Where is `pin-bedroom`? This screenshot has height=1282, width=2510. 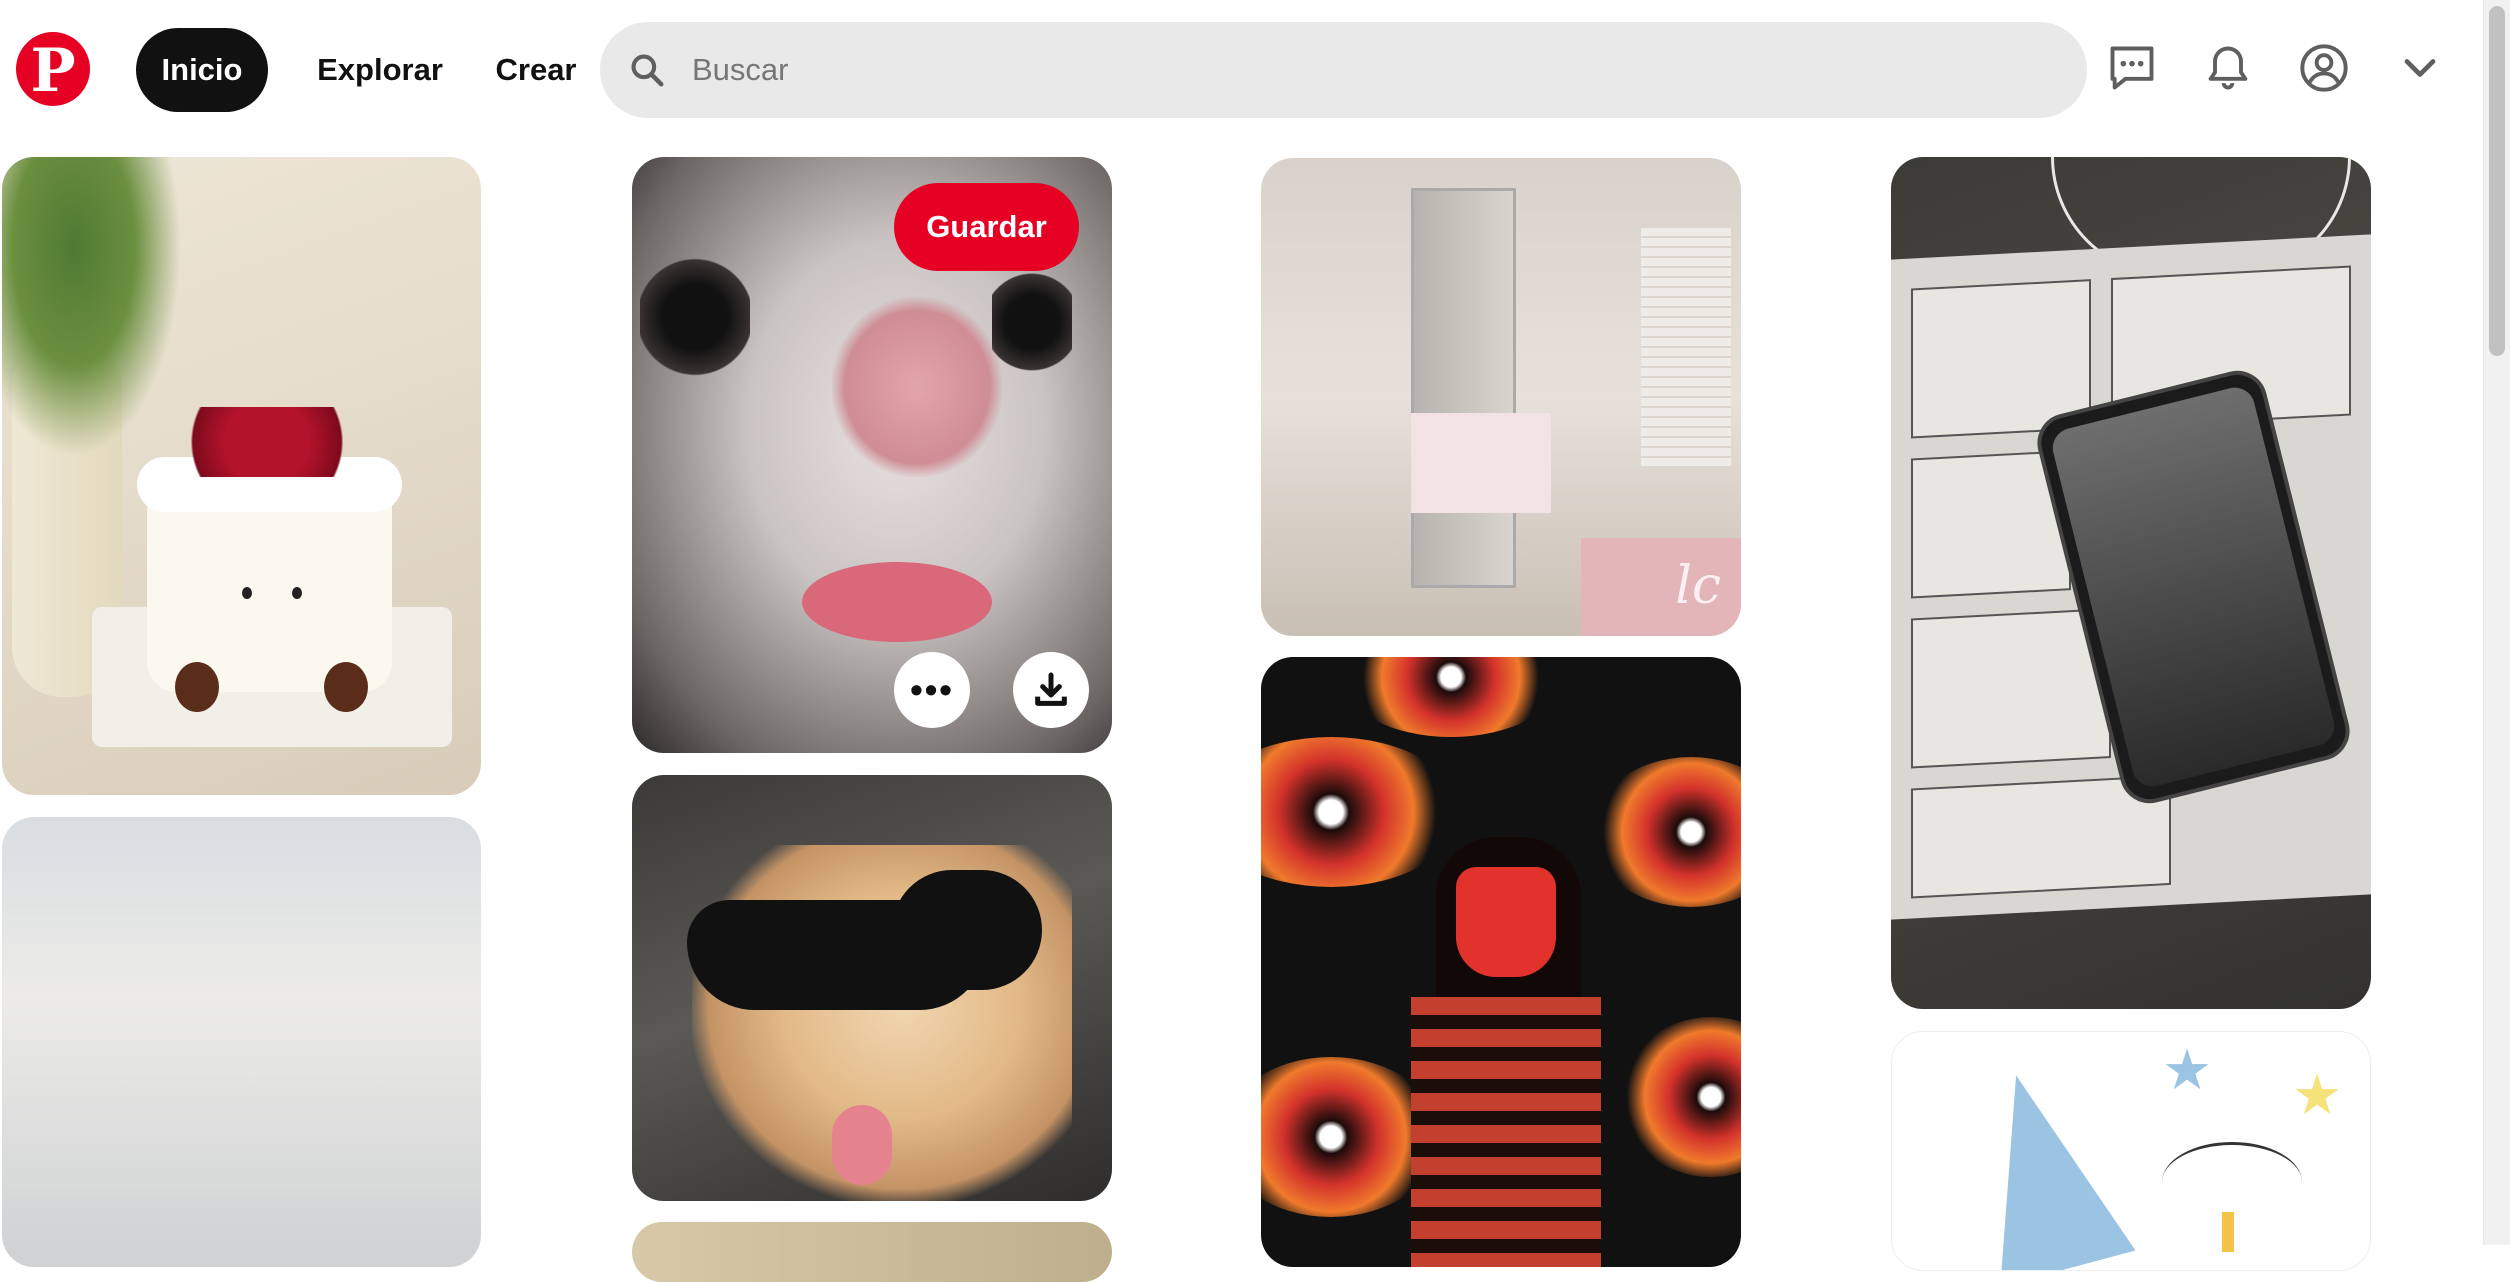 pin-bedroom is located at coordinates (241, 1042).